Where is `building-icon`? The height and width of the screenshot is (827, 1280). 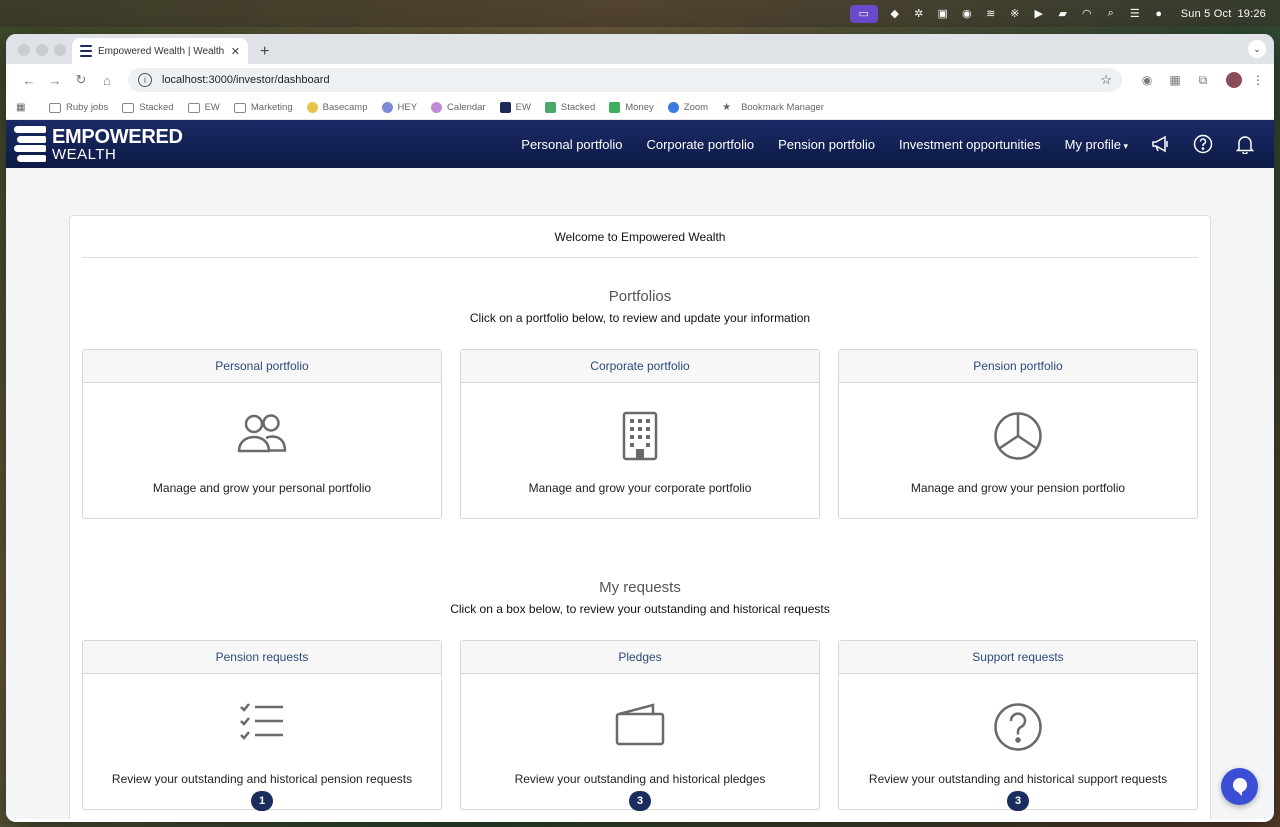 building-icon is located at coordinates (640, 437).